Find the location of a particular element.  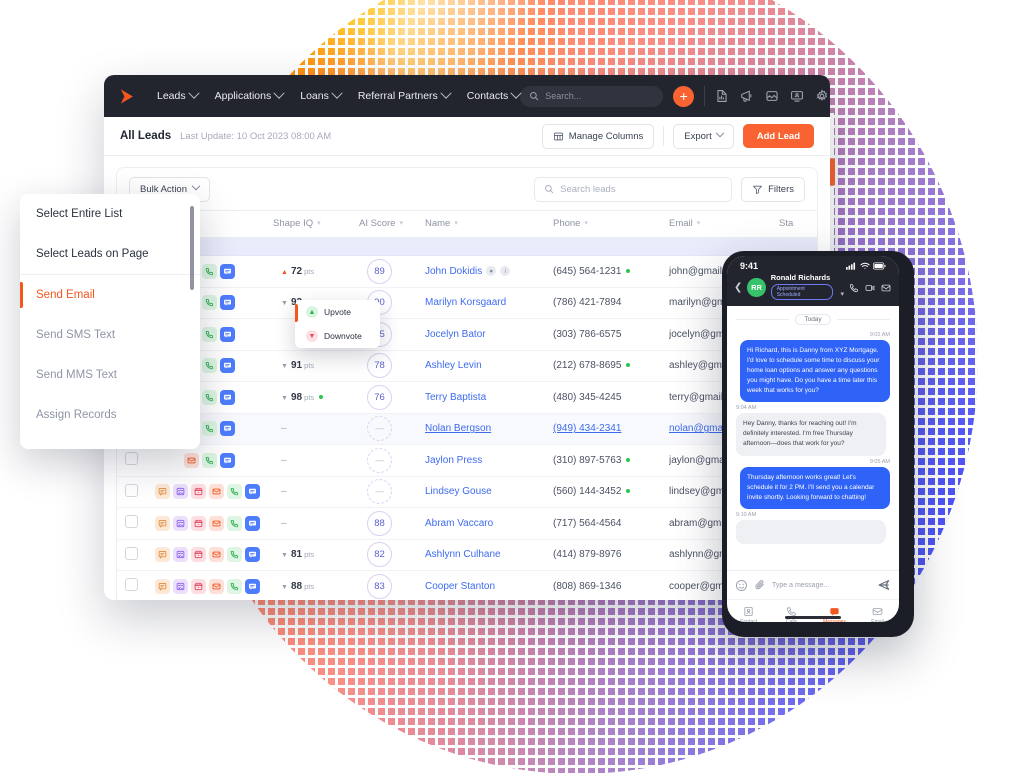

bulk-menu-item-select-leads-on-page: Select Leads on Page is located at coordinates (110, 254).